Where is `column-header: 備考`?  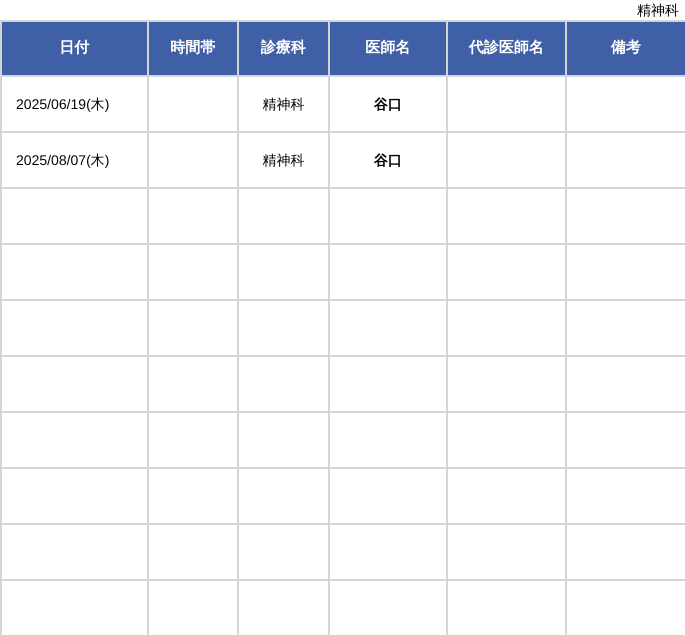
column-header: 備考 is located at coordinates (625, 48).